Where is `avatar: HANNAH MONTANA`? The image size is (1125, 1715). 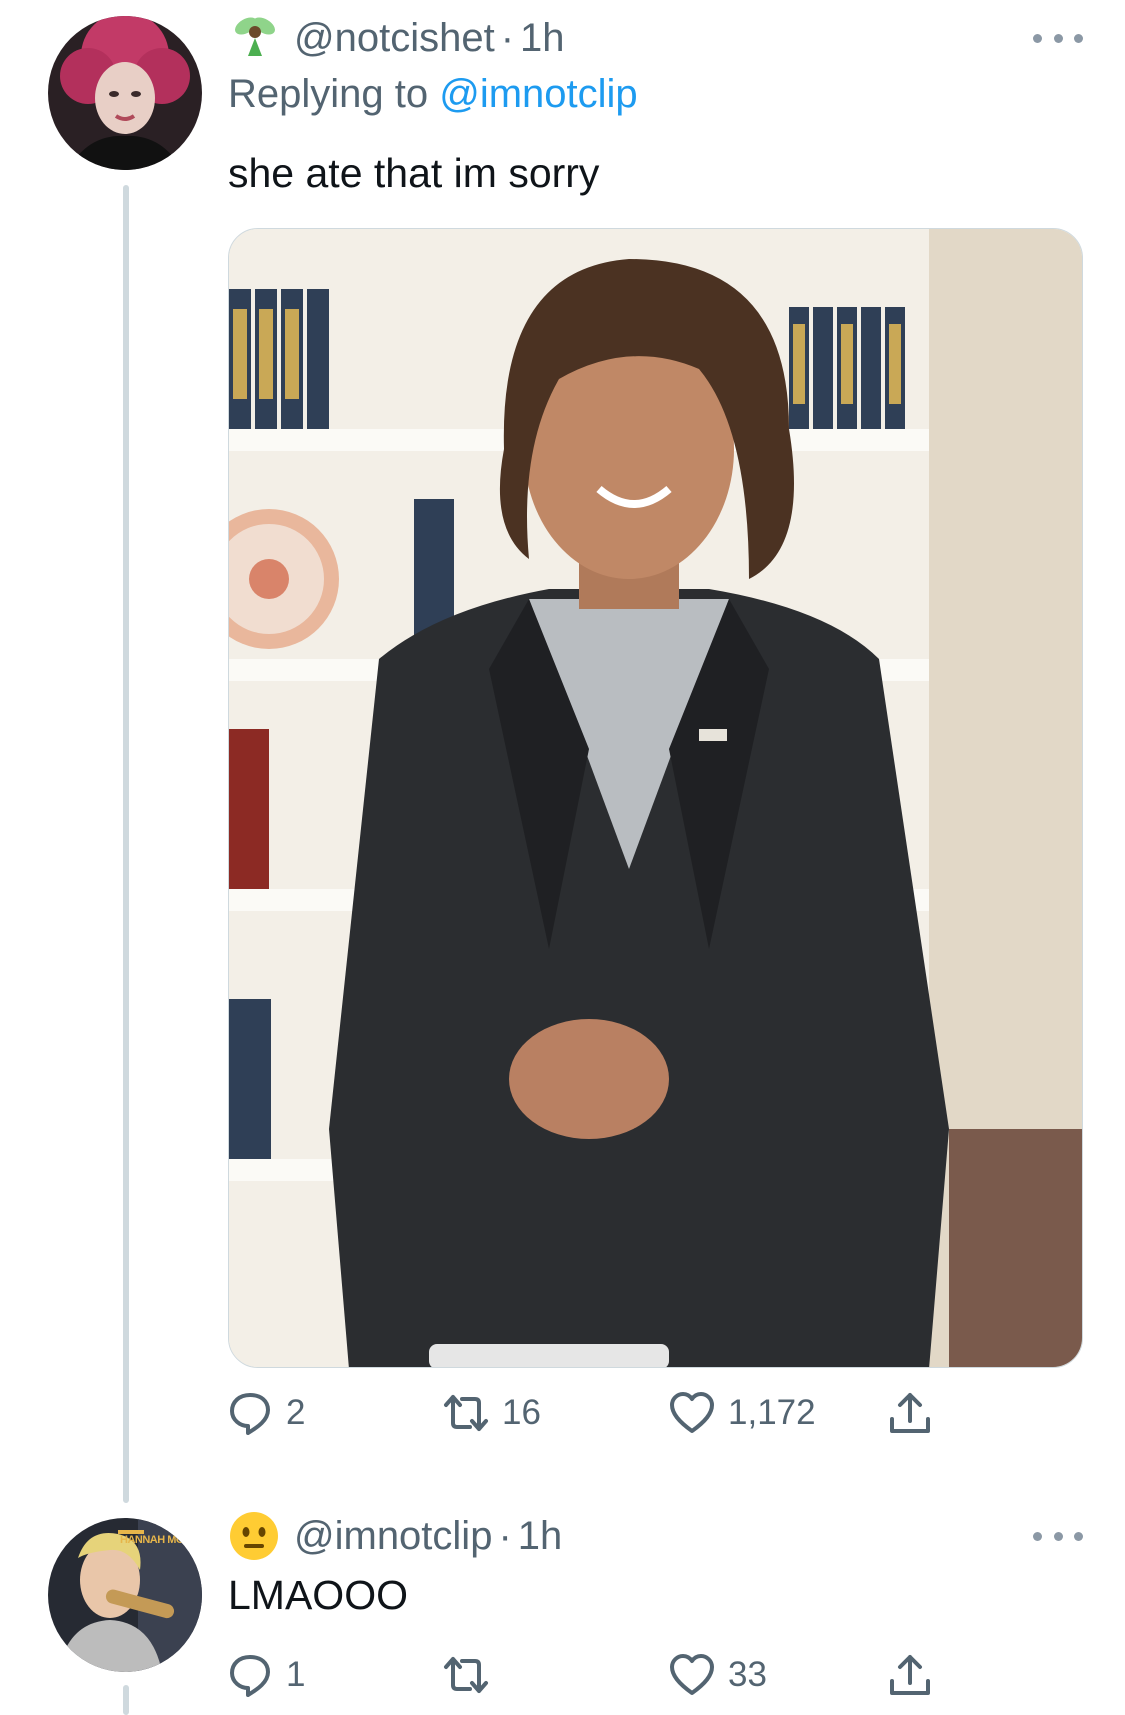 avatar: HANNAH MONTANA is located at coordinates (125, 1595).